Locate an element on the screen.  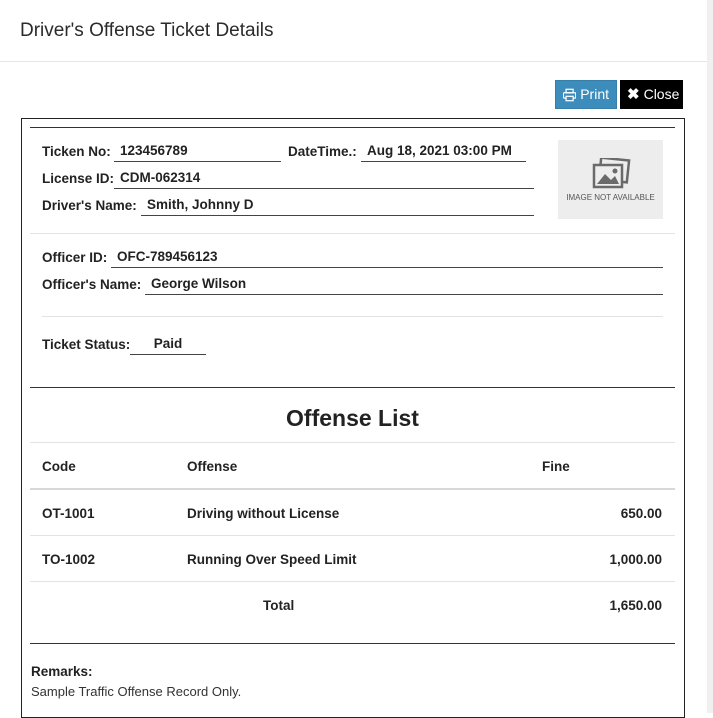
officer-name-label: Officer's Name: is located at coordinates (92, 284).